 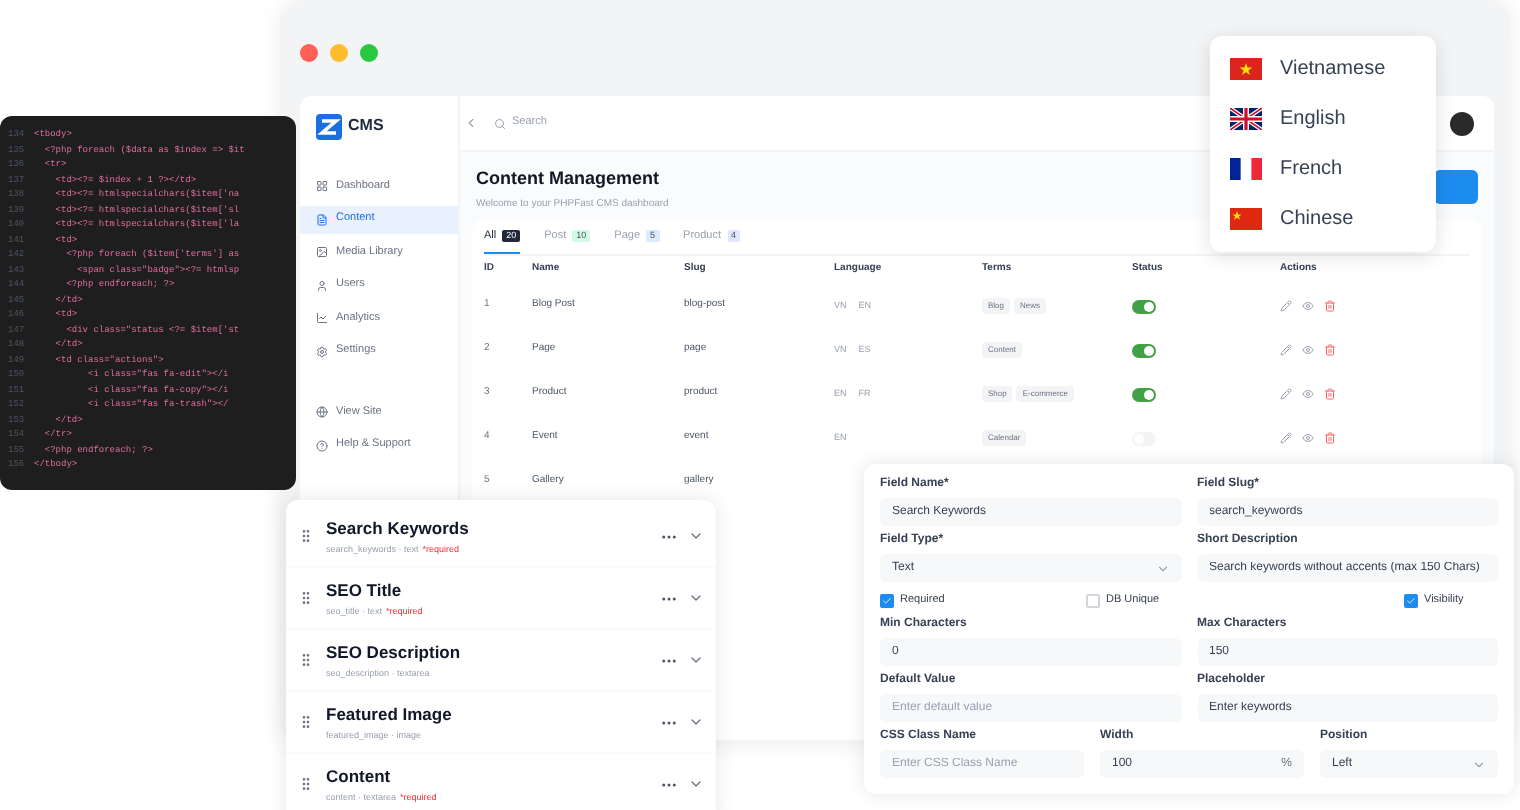 What do you see at coordinates (398, 528) in the screenshot?
I see `field-title: Search Keywords` at bounding box center [398, 528].